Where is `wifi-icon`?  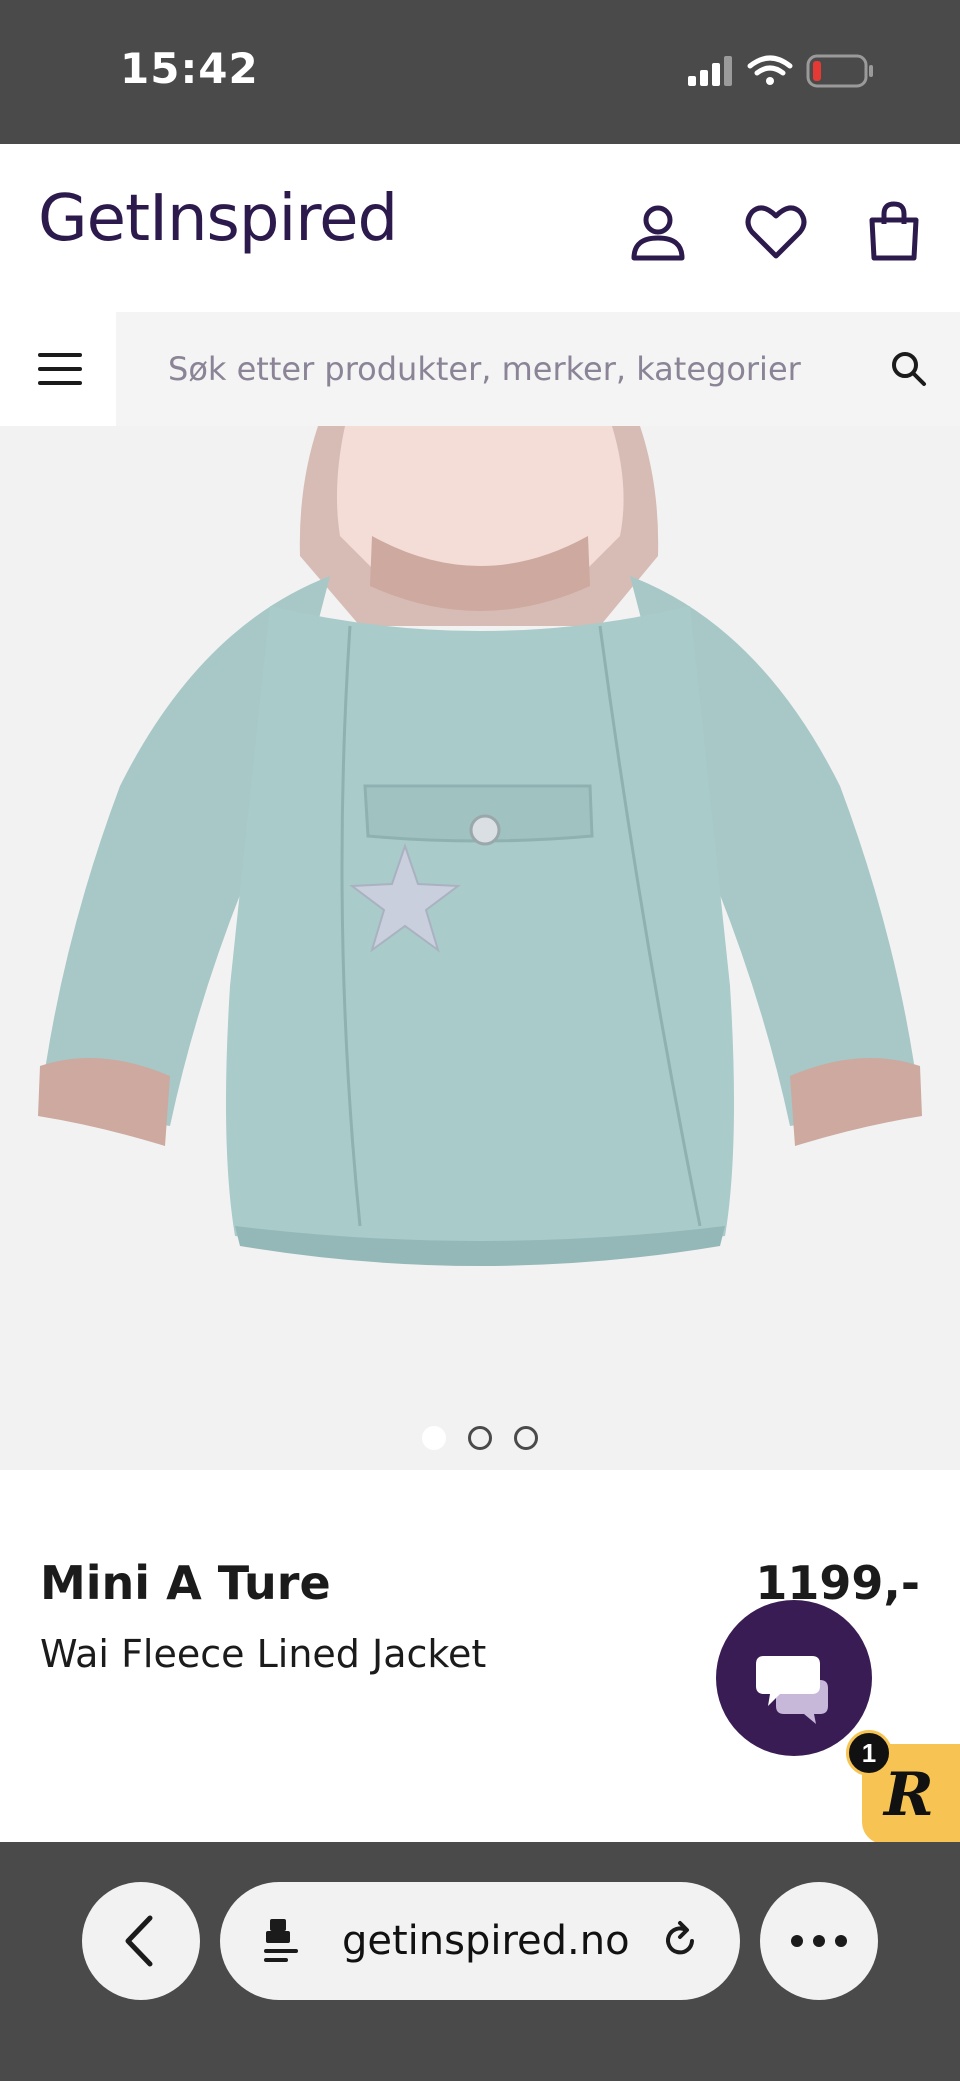
wifi-icon is located at coordinates (770, 70).